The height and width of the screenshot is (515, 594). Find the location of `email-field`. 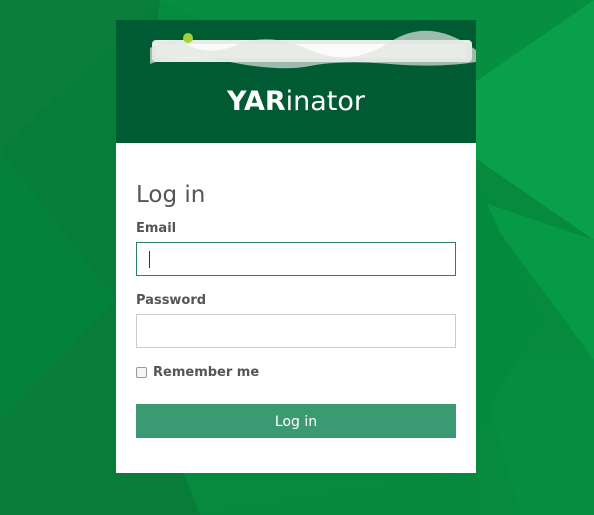

email-field is located at coordinates (296, 259).